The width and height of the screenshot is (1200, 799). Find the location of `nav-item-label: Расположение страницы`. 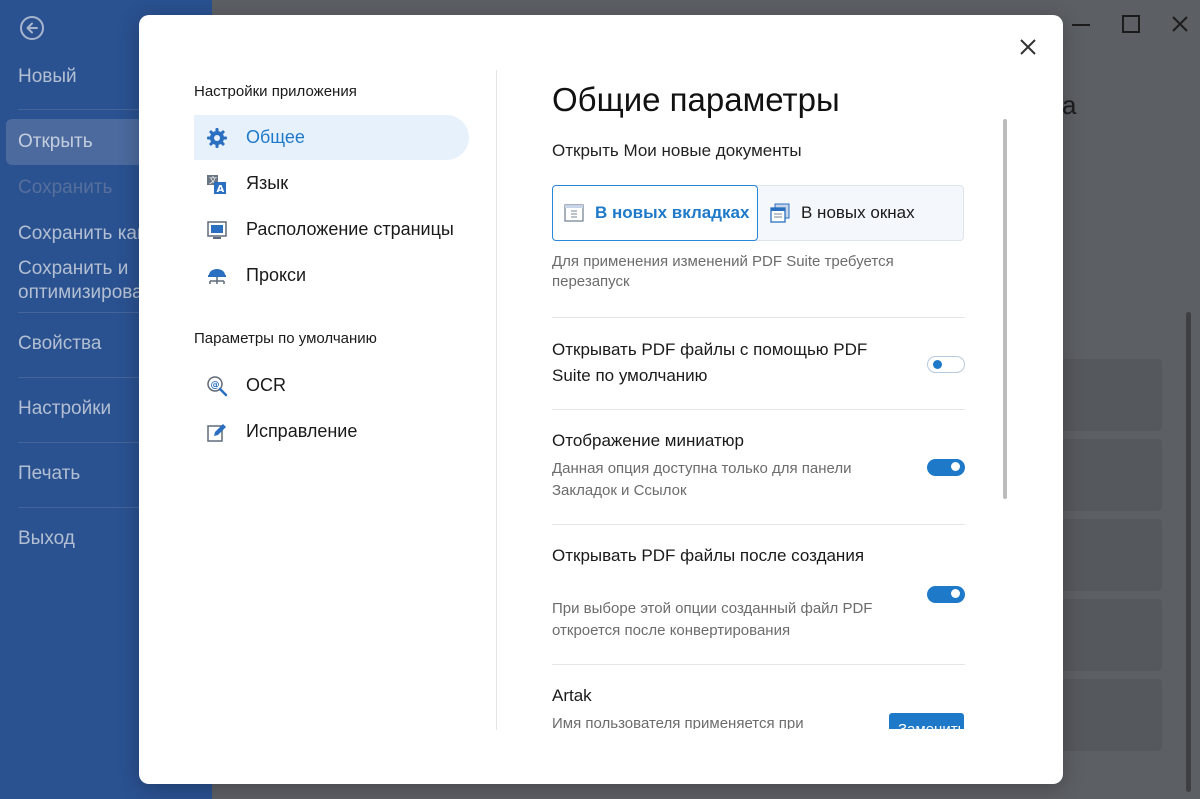

nav-item-label: Расположение страницы is located at coordinates (350, 229).